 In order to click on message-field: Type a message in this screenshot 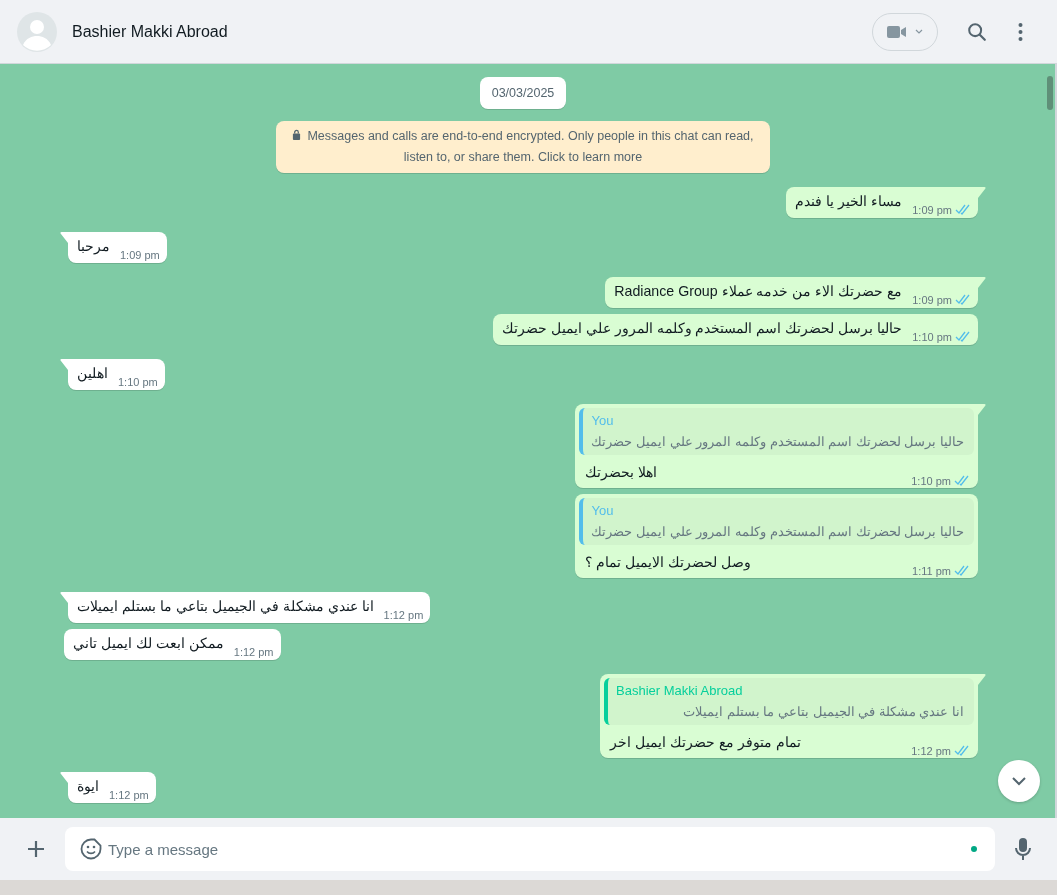, I will do `click(530, 849)`.